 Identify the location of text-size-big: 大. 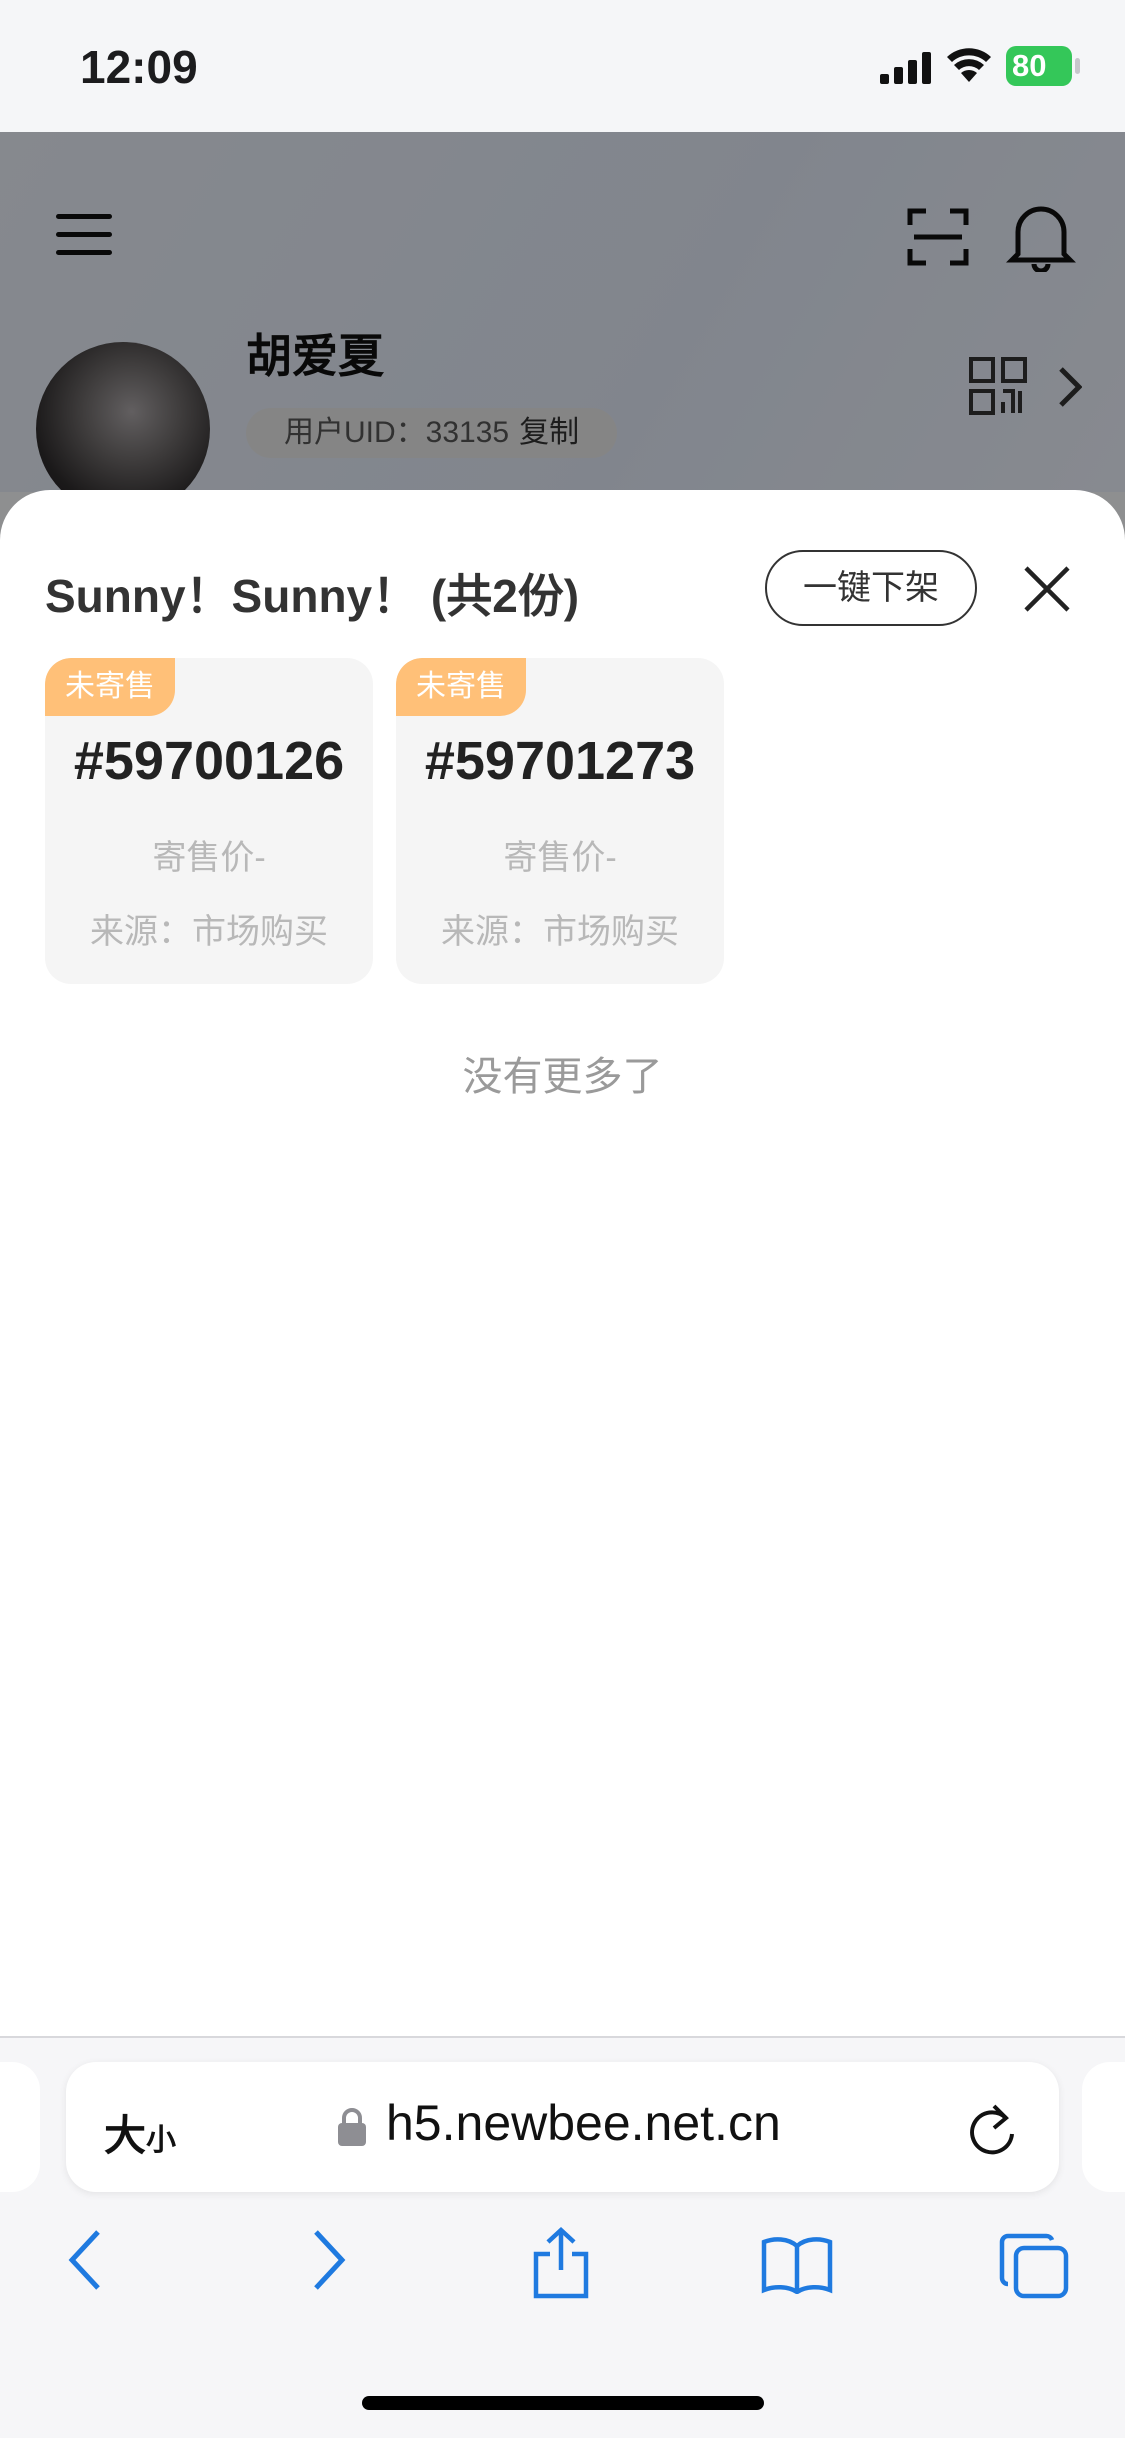
(125, 2135).